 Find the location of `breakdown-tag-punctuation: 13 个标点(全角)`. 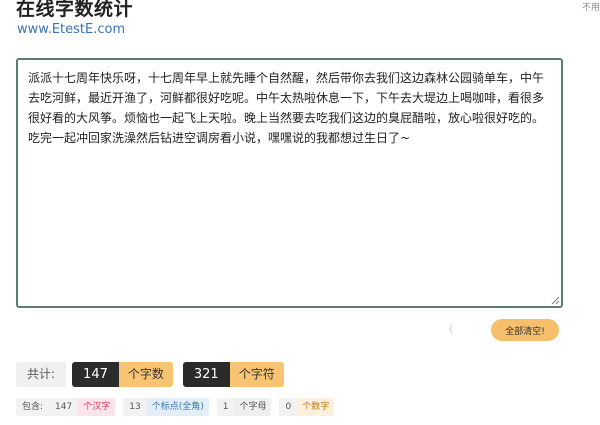

breakdown-tag-punctuation: 13 个标点(全角) is located at coordinates (166, 407).